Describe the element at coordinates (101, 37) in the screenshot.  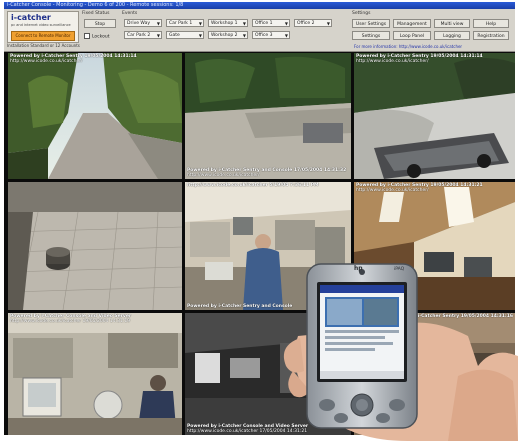
I see `lockout-label: Lockout` at that location.